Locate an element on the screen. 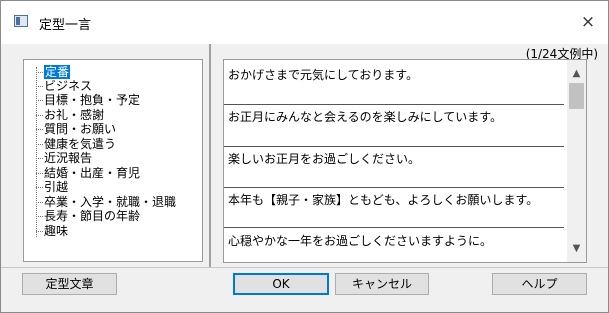 This screenshot has height=313, width=609. cancel-button: キャンセル is located at coordinates (382, 284).